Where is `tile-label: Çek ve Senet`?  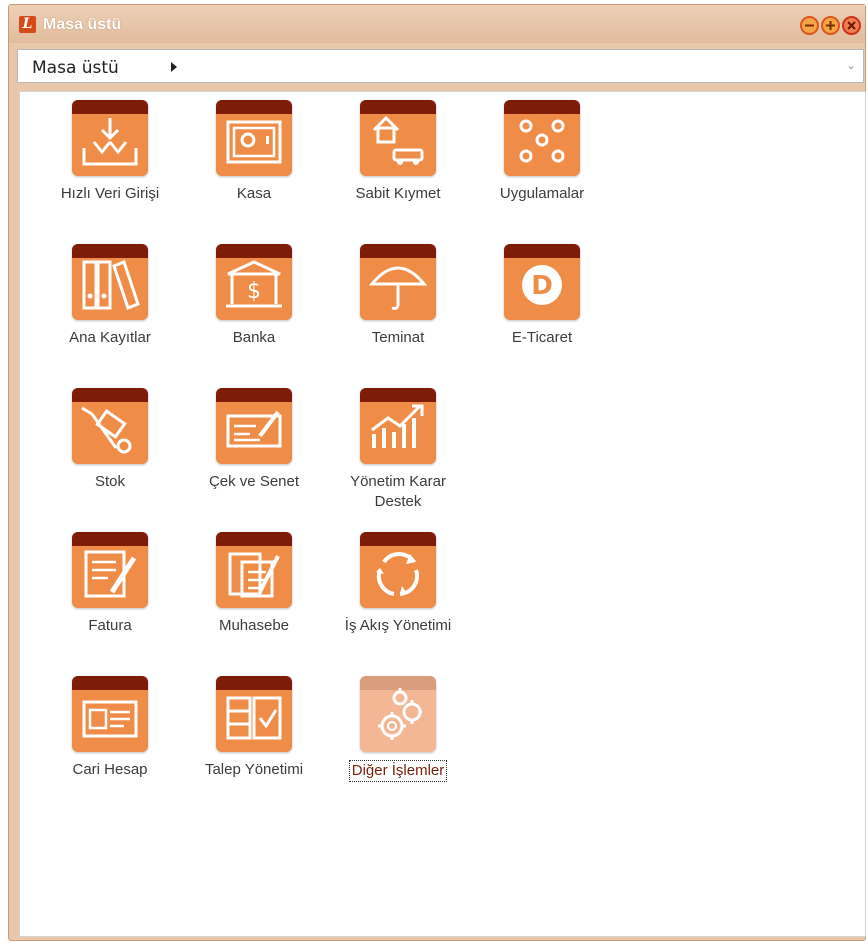
tile-label: Çek ve Senet is located at coordinates (254, 481).